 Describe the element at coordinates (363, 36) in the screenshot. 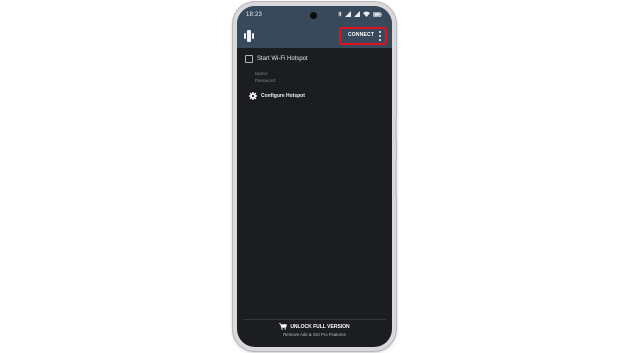

I see `connect-highlight-box` at that location.